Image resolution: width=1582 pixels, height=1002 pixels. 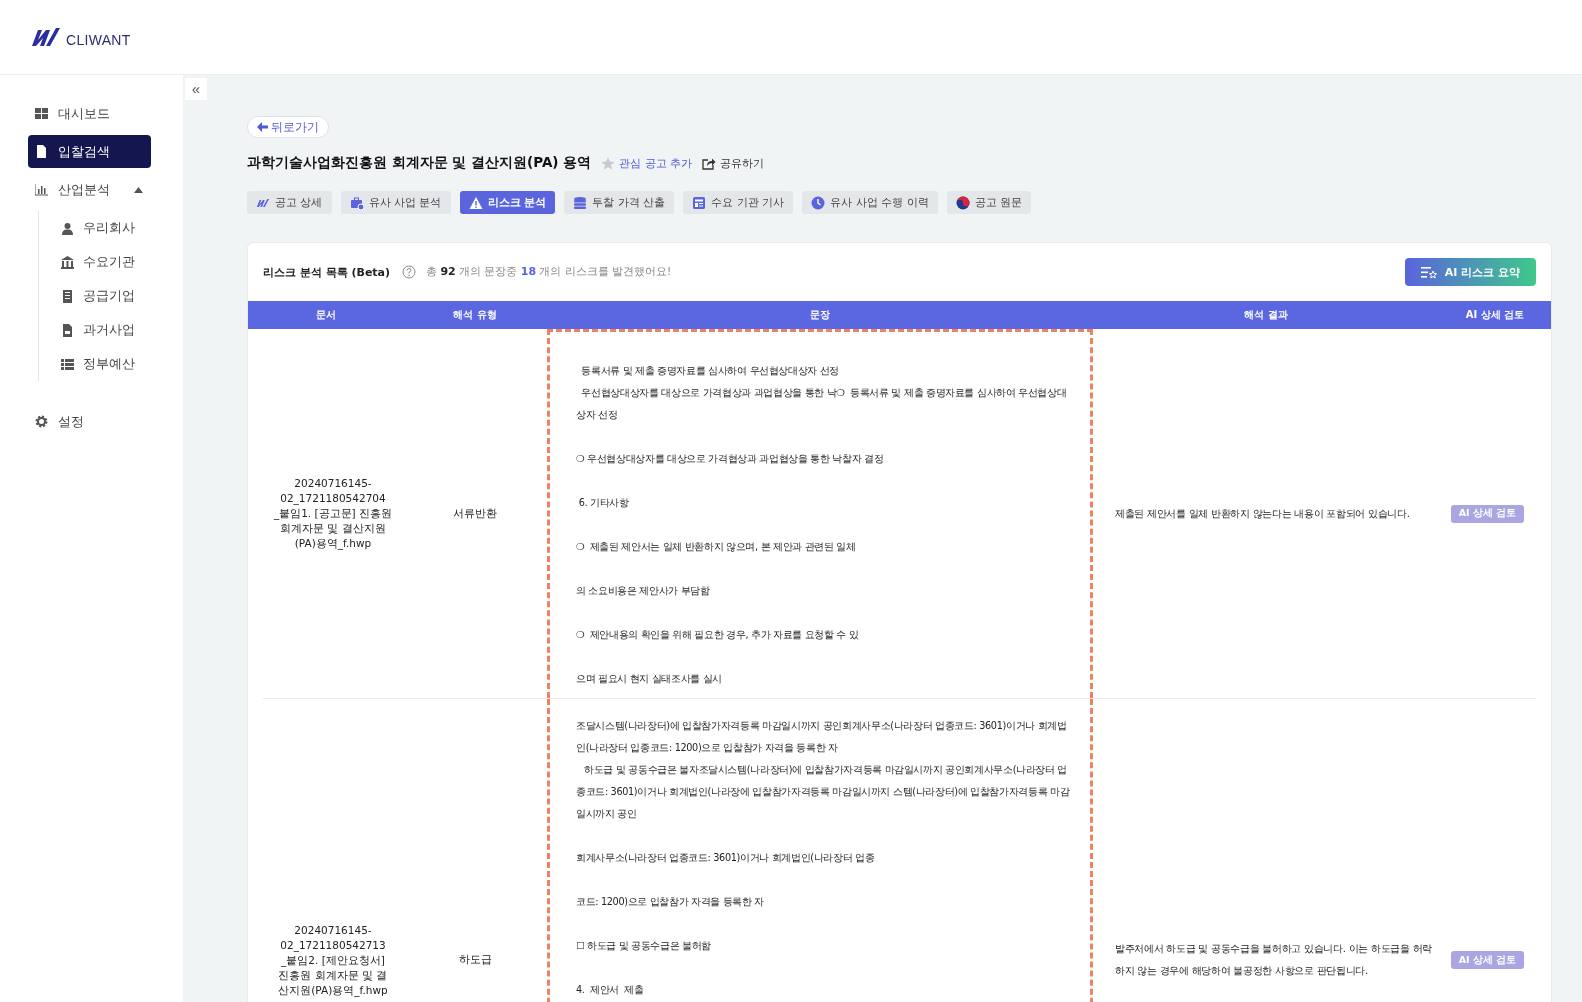 I want to click on nav-item: 우리회사, so click(x=122, y=228).